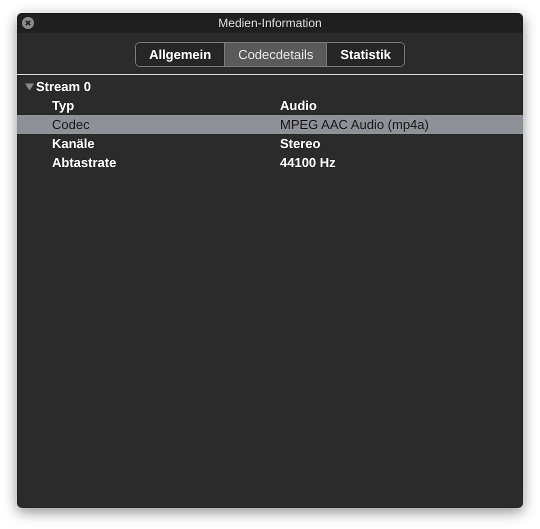  I want to click on property-value: 44100 Hz, so click(308, 163).